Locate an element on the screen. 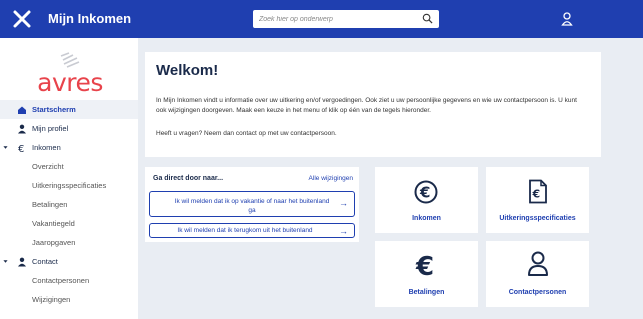  logo: avres is located at coordinates (70, 76).